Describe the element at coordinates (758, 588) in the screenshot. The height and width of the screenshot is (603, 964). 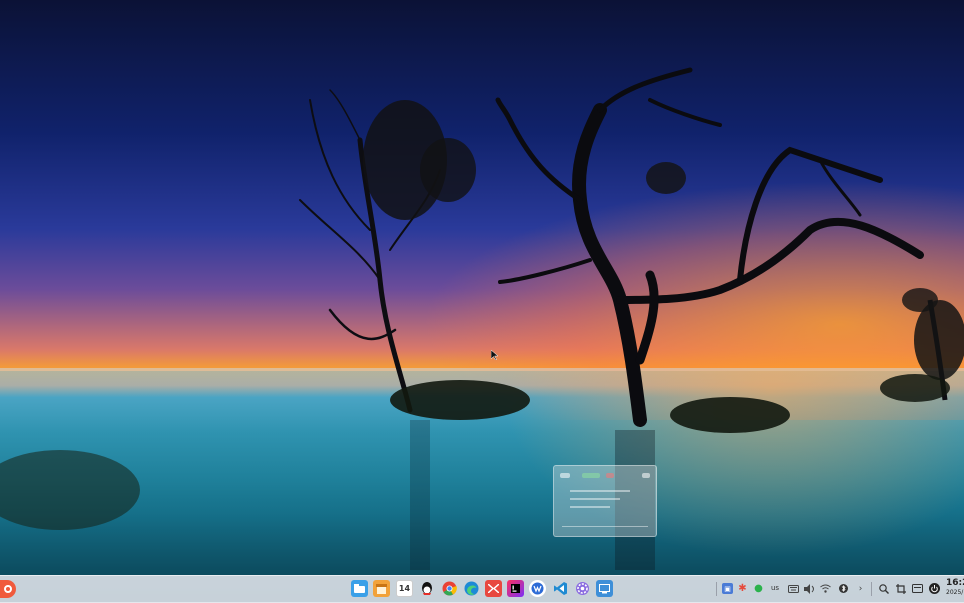
I see `wechat-icon: ●` at that location.